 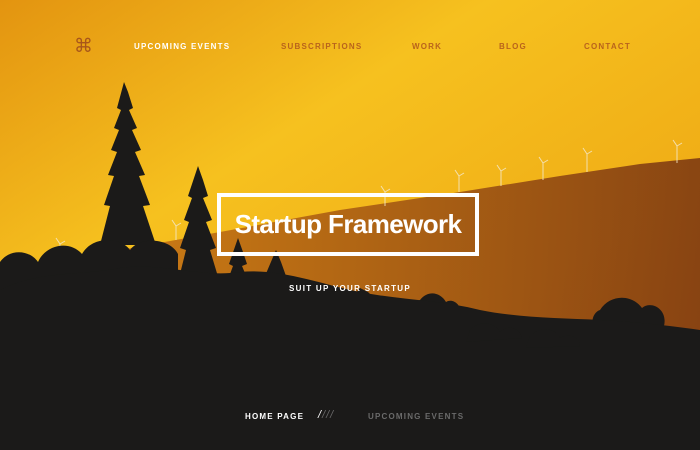 I want to click on upcoming-events-link: UPCOMING EVENTS, so click(x=416, y=416).